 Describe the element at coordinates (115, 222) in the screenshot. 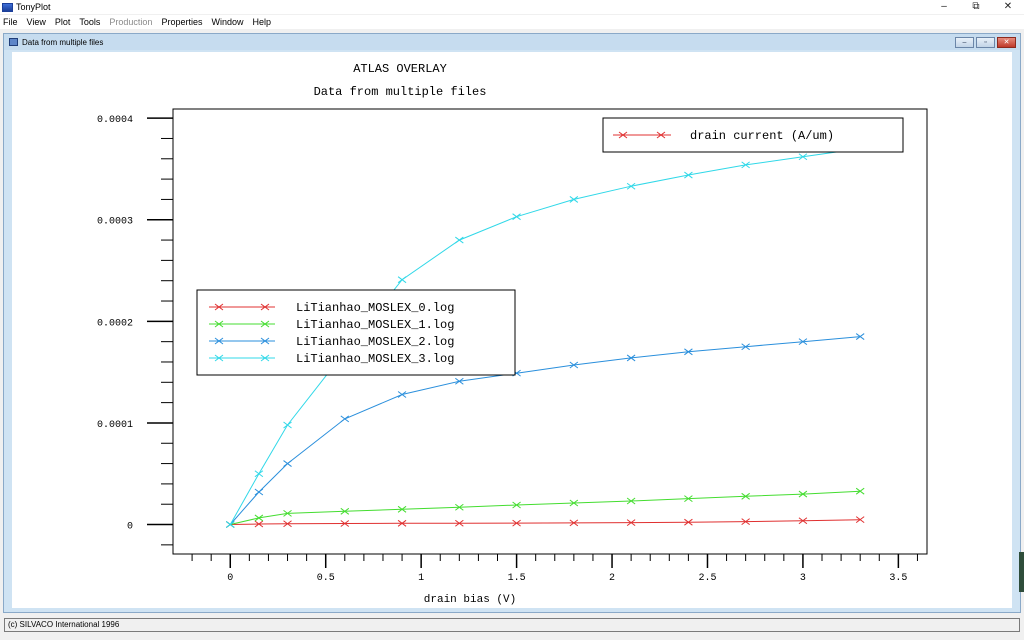

I see `y-tick-label: 0.0003` at that location.